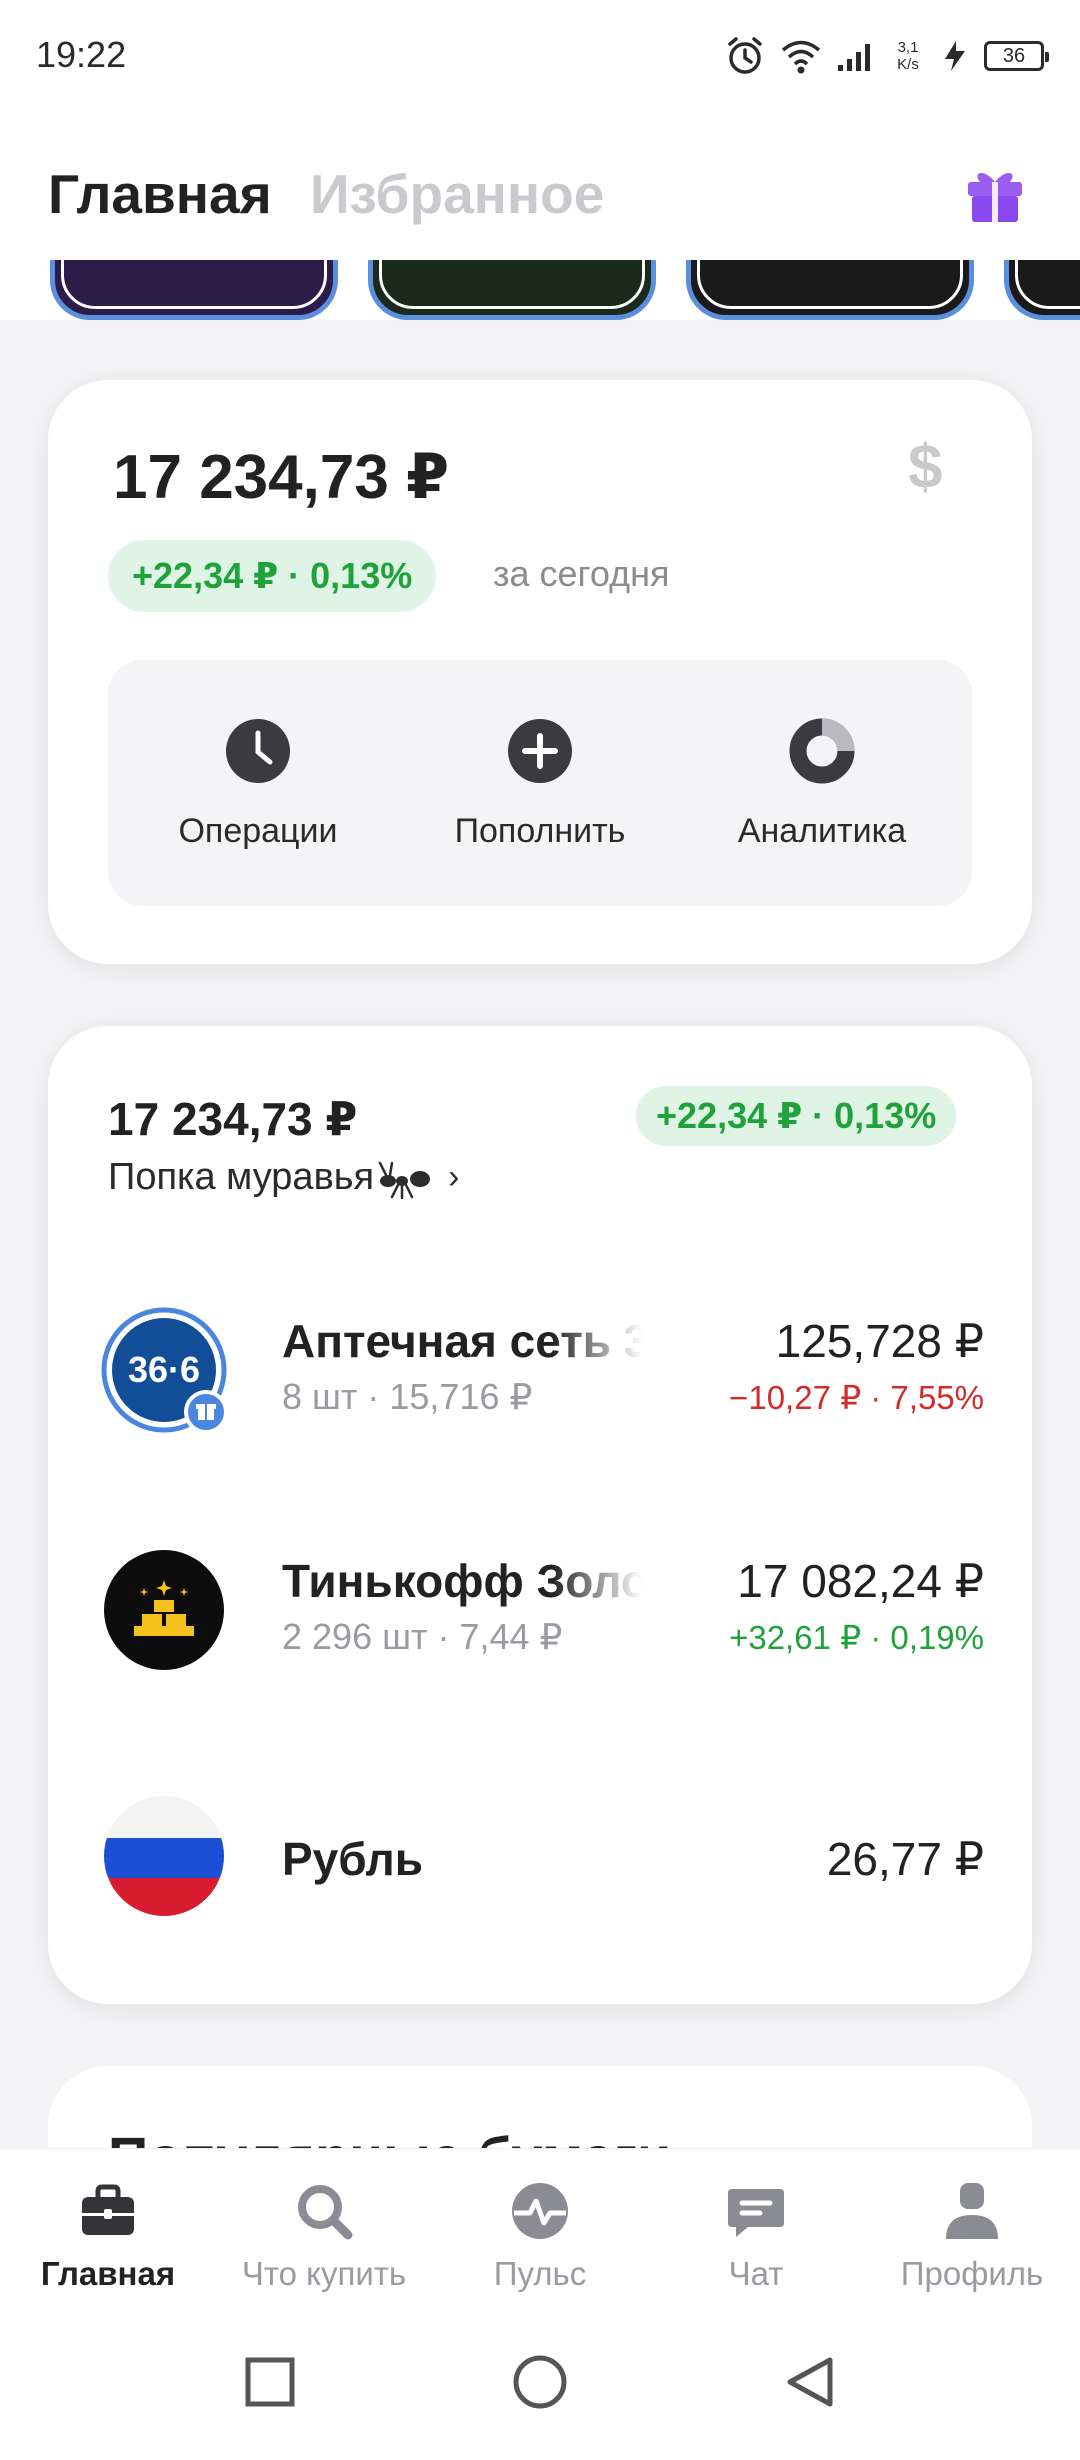 This screenshot has width=1080, height=2460. What do you see at coordinates (404, 1180) in the screenshot?
I see `ant-icon` at bounding box center [404, 1180].